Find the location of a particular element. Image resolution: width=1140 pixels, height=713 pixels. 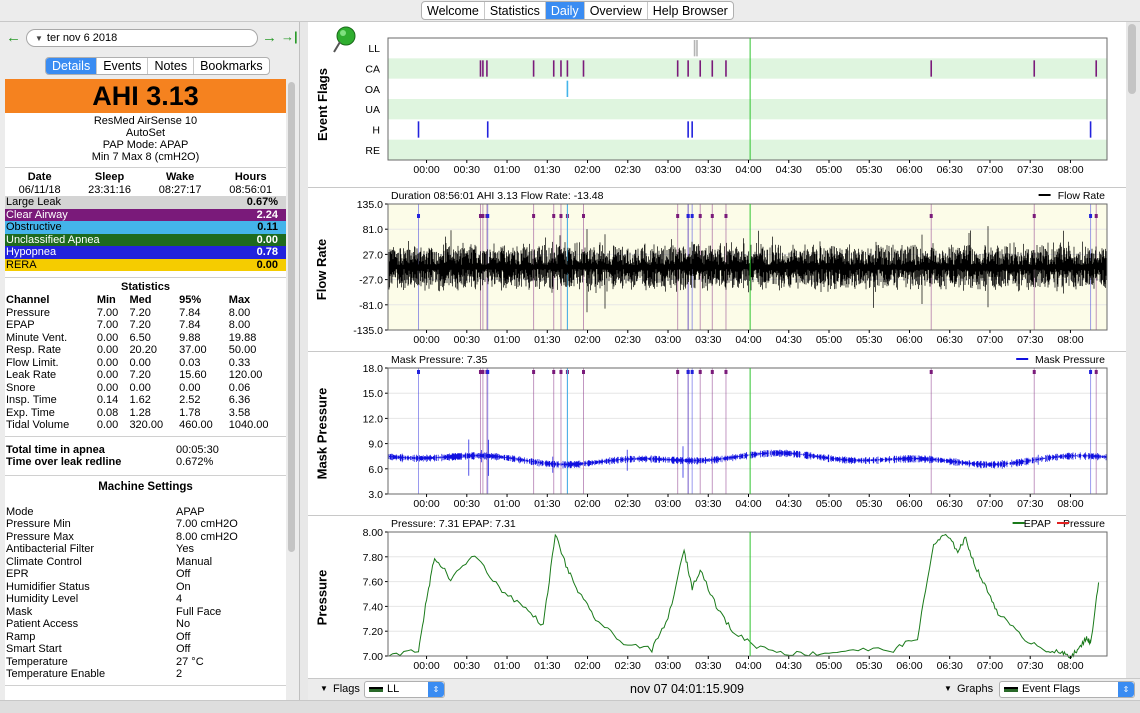

pressure-range: Min 7 Max 8 (cmH2O) is located at coordinates (145, 157).